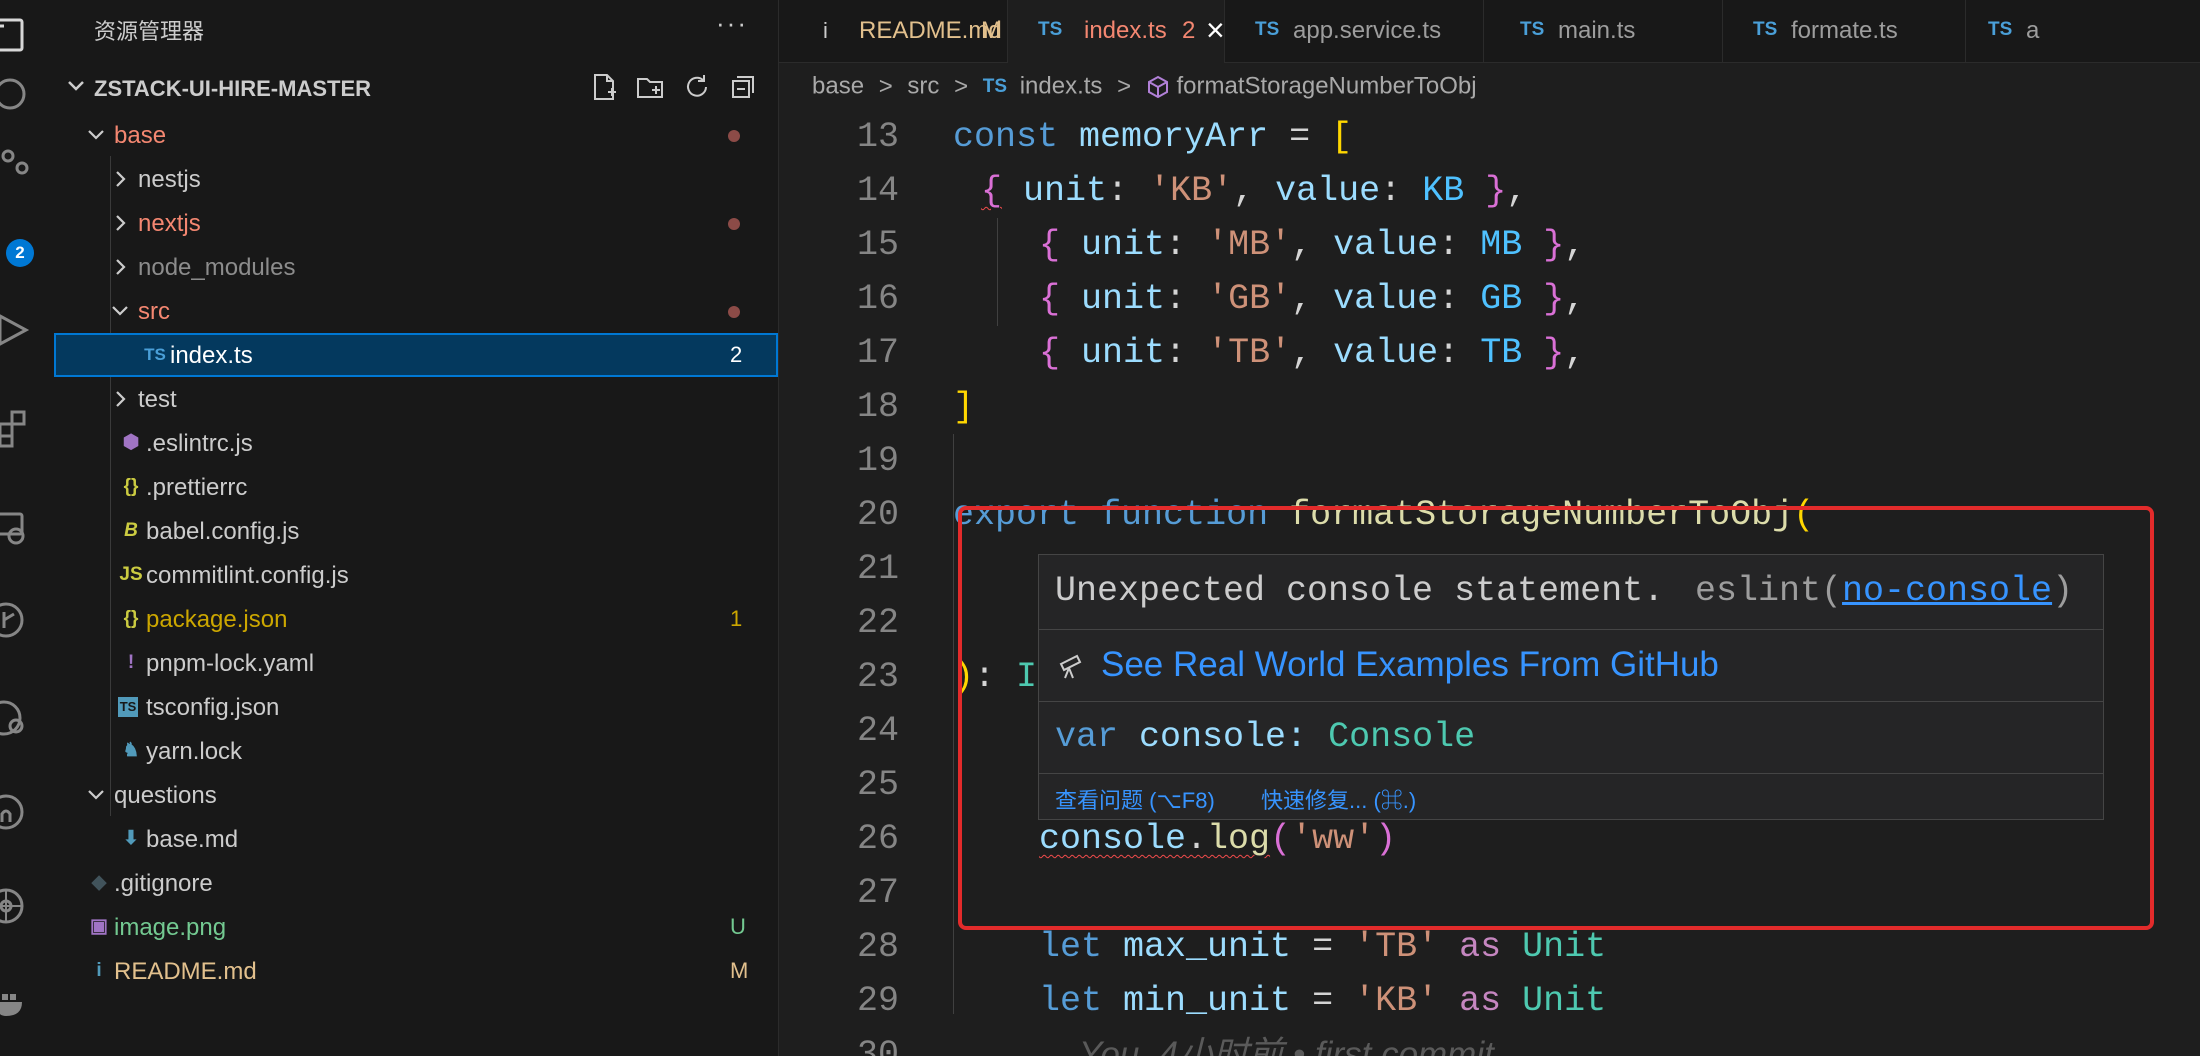 The width and height of the screenshot is (2200, 1056). Describe the element at coordinates (185, 971) in the screenshot. I see `tree-item-label: README.md` at that location.